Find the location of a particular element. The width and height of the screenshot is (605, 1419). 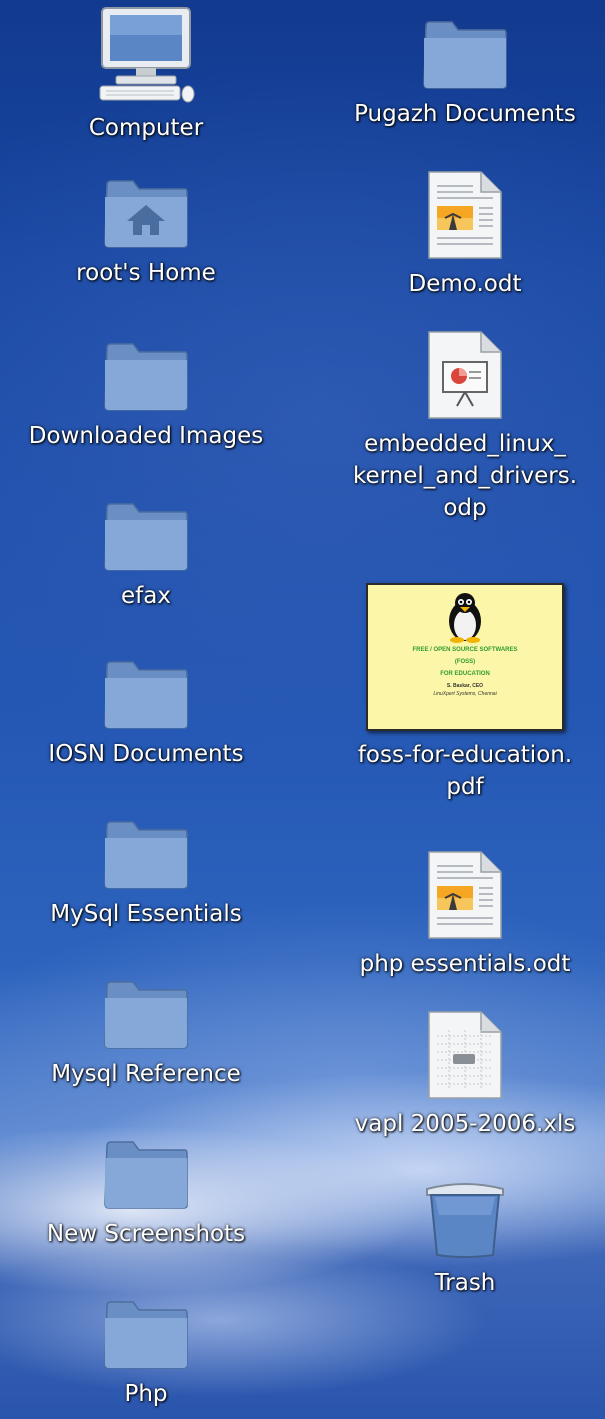

desktop-icon-vapl-xls: vapl 2005-2006.xls is located at coordinates (465, 1075).